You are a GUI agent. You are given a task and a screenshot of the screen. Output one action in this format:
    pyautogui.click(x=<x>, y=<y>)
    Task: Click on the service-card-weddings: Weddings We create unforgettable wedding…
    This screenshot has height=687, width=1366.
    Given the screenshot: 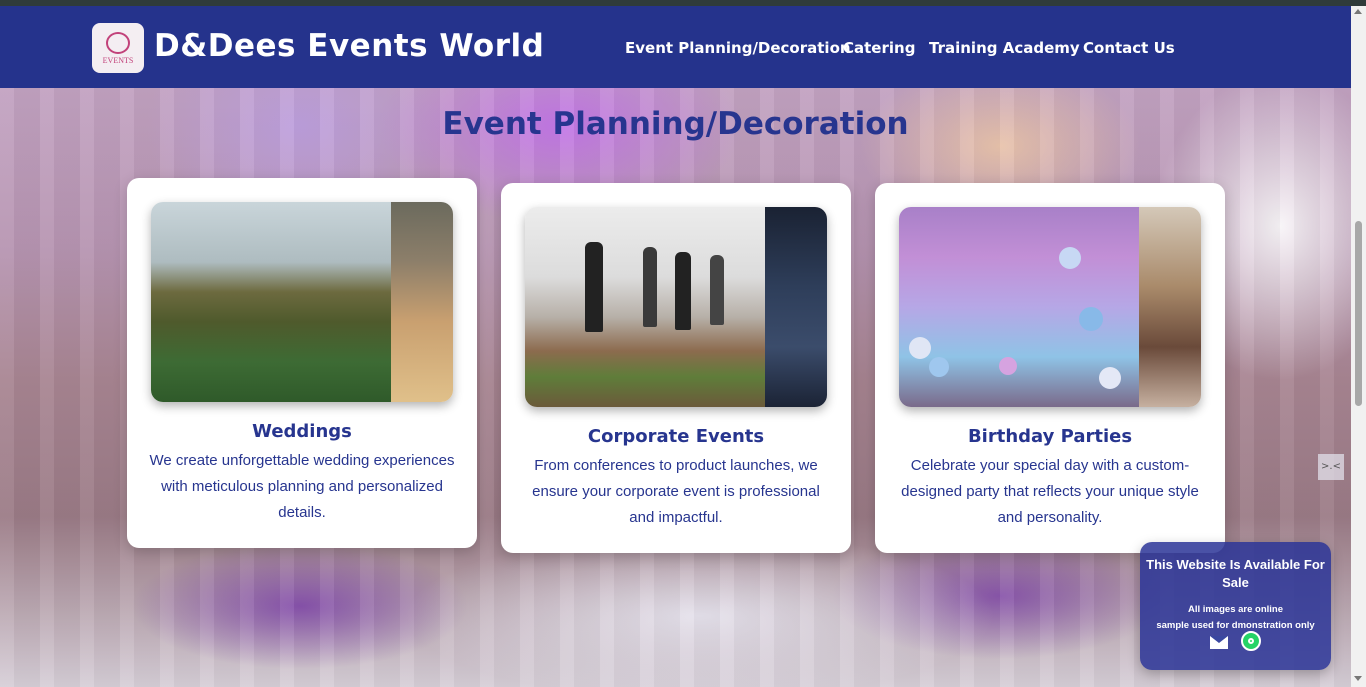 What is the action you would take?
    pyautogui.click(x=302, y=363)
    